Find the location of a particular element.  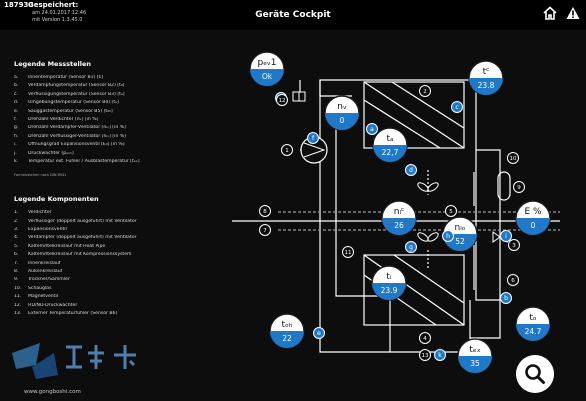

gauge-value: Ok is located at coordinates (267, 76).